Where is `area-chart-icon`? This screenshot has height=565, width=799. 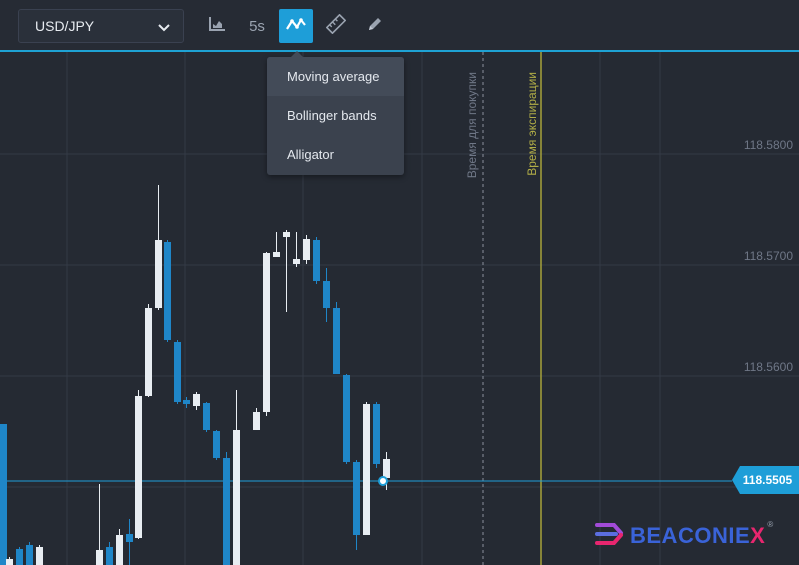 area-chart-icon is located at coordinates (217, 26).